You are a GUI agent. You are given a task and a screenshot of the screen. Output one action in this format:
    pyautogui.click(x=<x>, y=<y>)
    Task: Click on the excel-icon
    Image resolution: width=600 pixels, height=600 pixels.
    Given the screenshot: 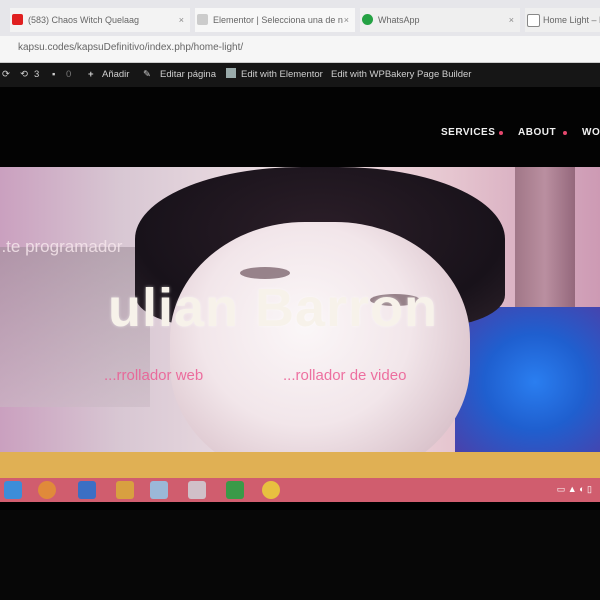 What is the action you would take?
    pyautogui.click(x=235, y=490)
    